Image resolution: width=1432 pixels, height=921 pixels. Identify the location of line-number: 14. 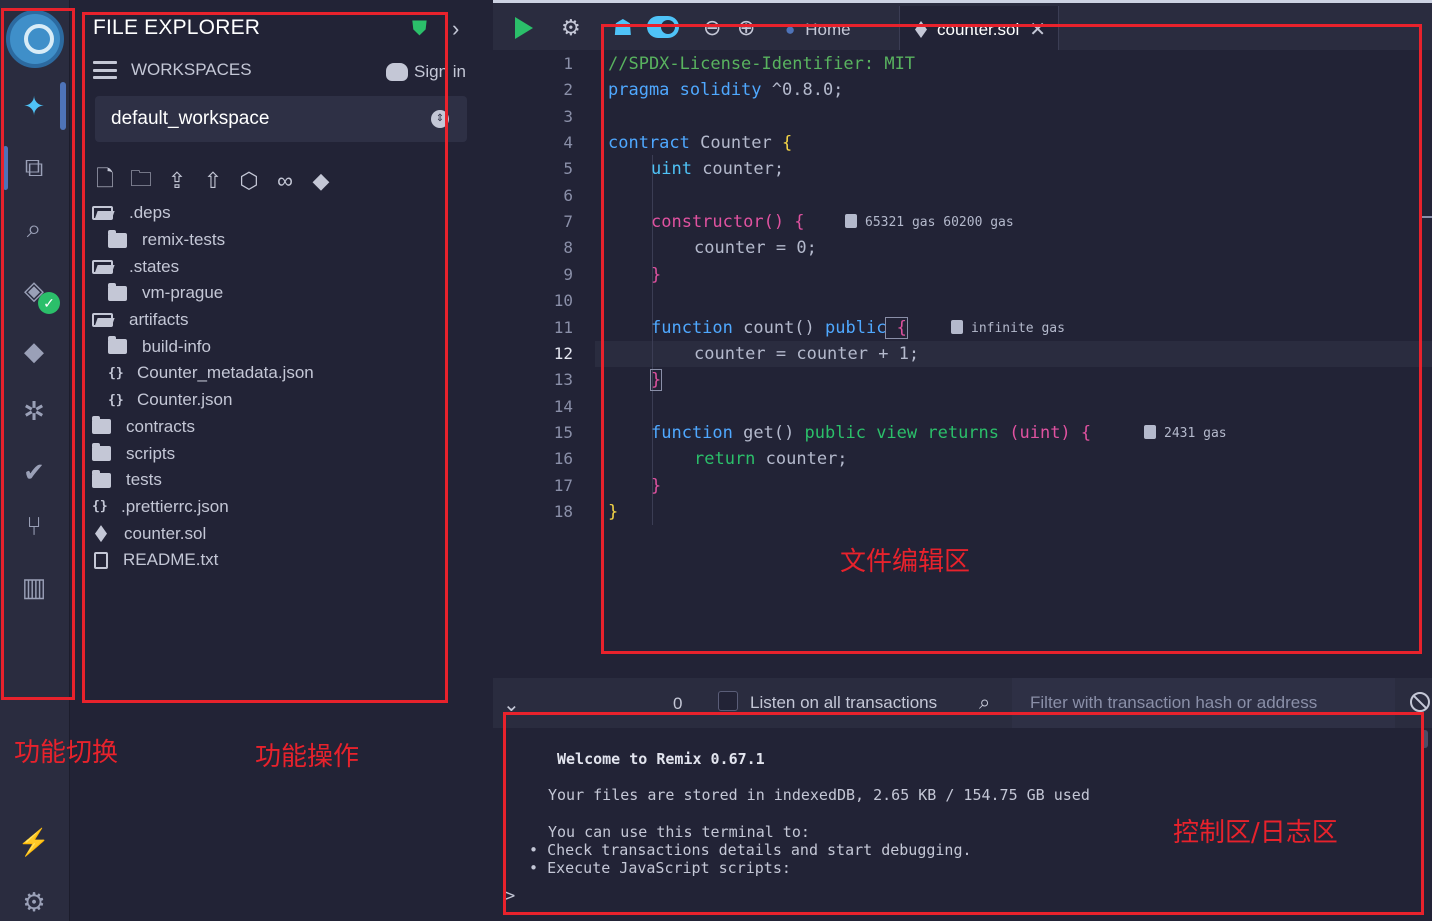
(563, 406).